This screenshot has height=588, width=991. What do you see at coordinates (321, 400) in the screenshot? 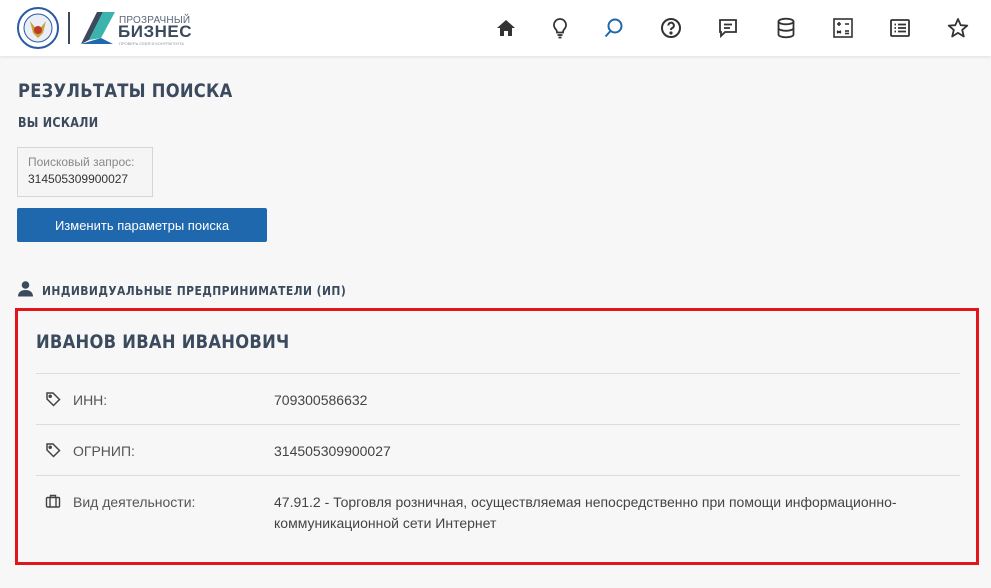
I see `inn-value: 709300586632` at bounding box center [321, 400].